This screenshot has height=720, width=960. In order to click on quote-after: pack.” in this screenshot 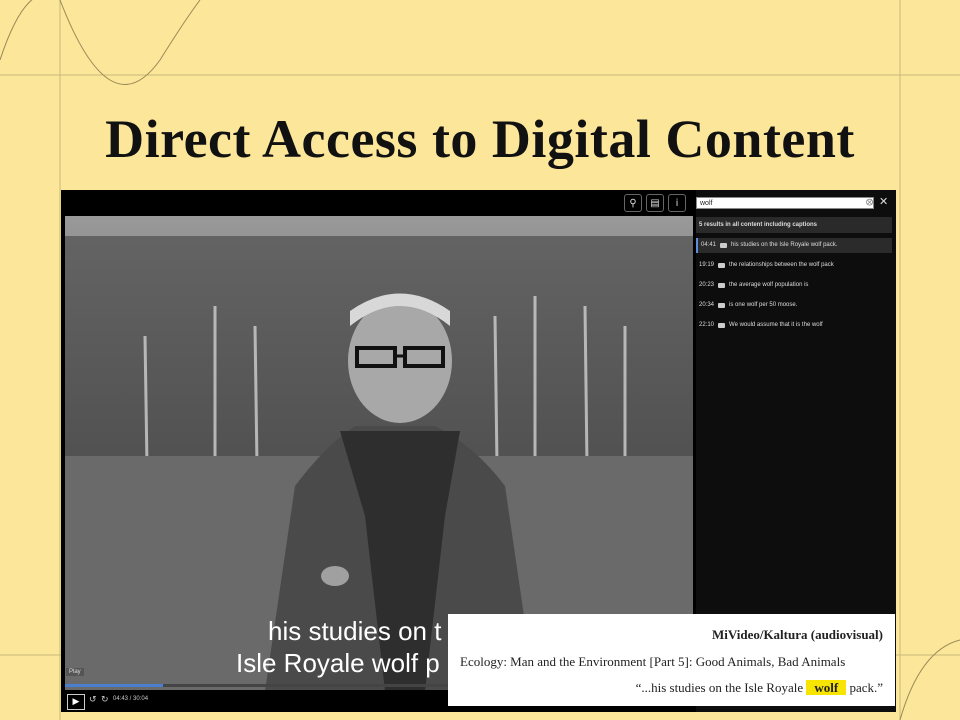, I will do `click(866, 687)`.